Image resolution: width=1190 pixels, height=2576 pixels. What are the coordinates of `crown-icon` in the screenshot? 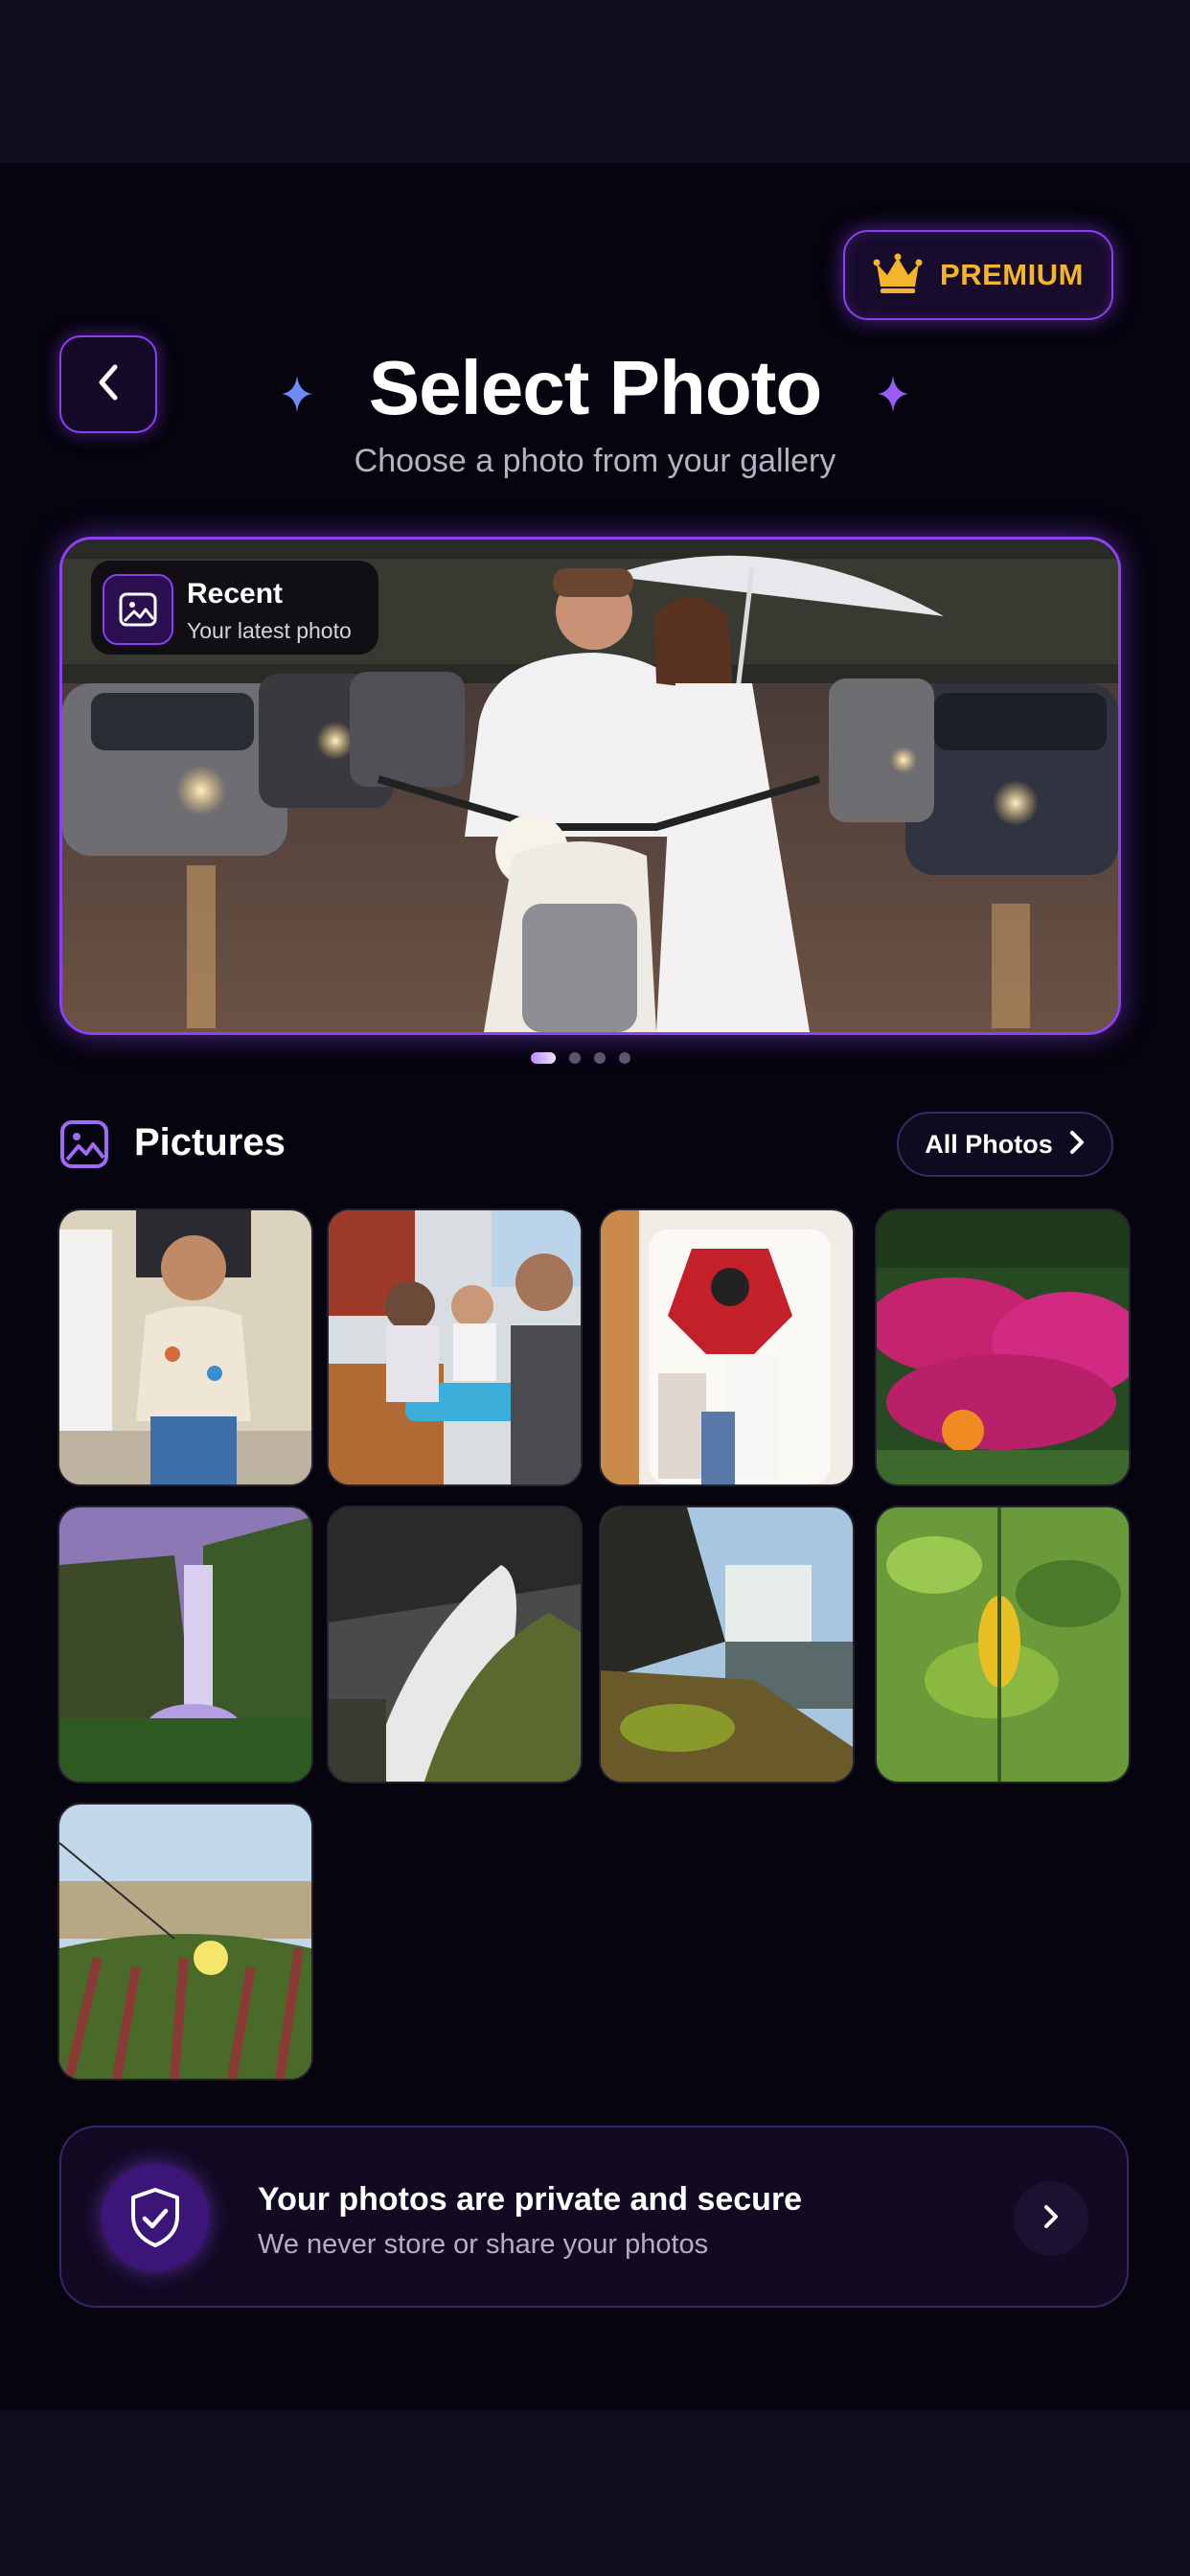 It's located at (898, 275).